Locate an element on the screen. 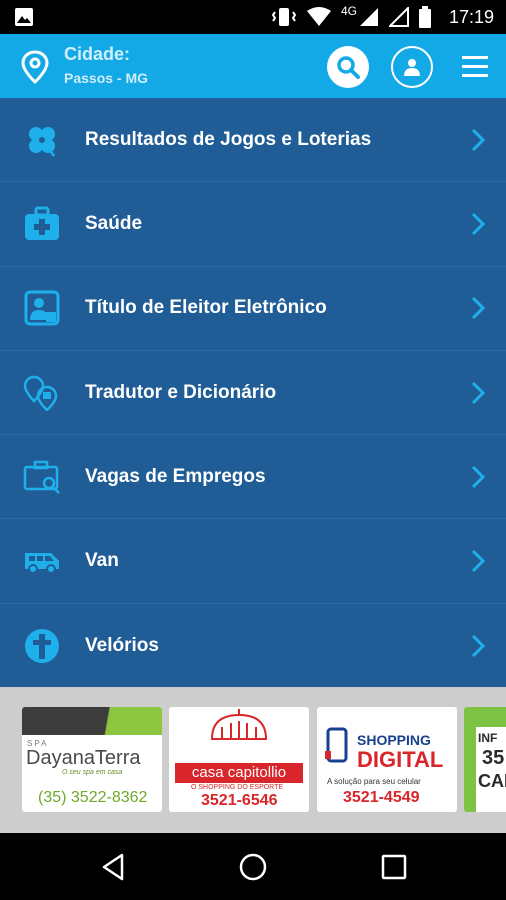 The image size is (506, 900). city-selector: Passos - MG is located at coordinates (106, 78).